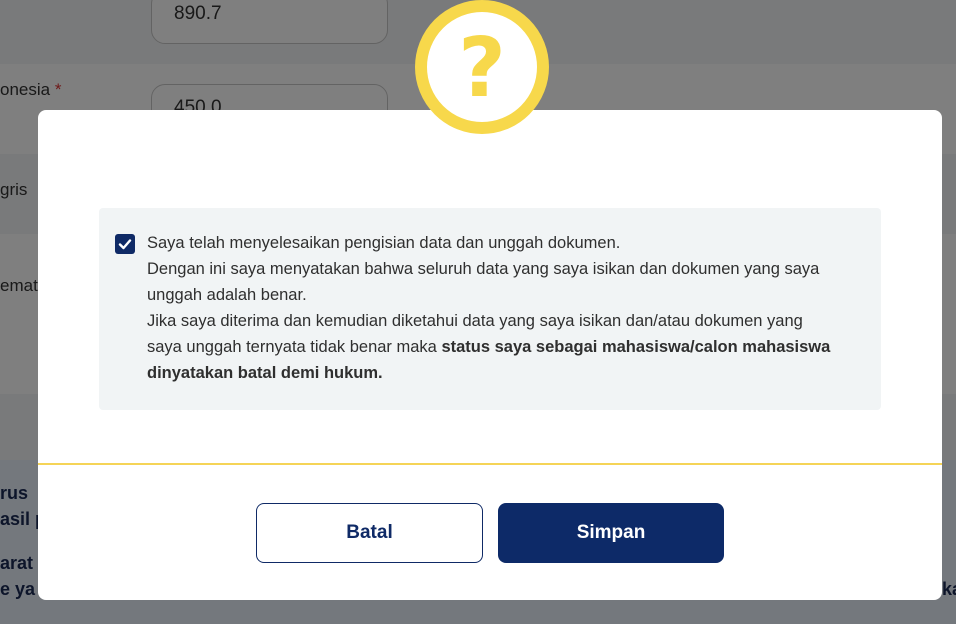 The width and height of the screenshot is (956, 624). I want to click on cancel-button: Batal, so click(369, 533).